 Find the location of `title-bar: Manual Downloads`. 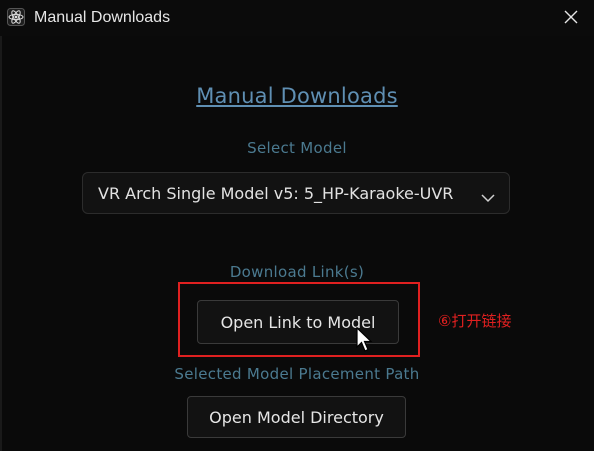

title-bar: Manual Downloads is located at coordinates (297, 18).